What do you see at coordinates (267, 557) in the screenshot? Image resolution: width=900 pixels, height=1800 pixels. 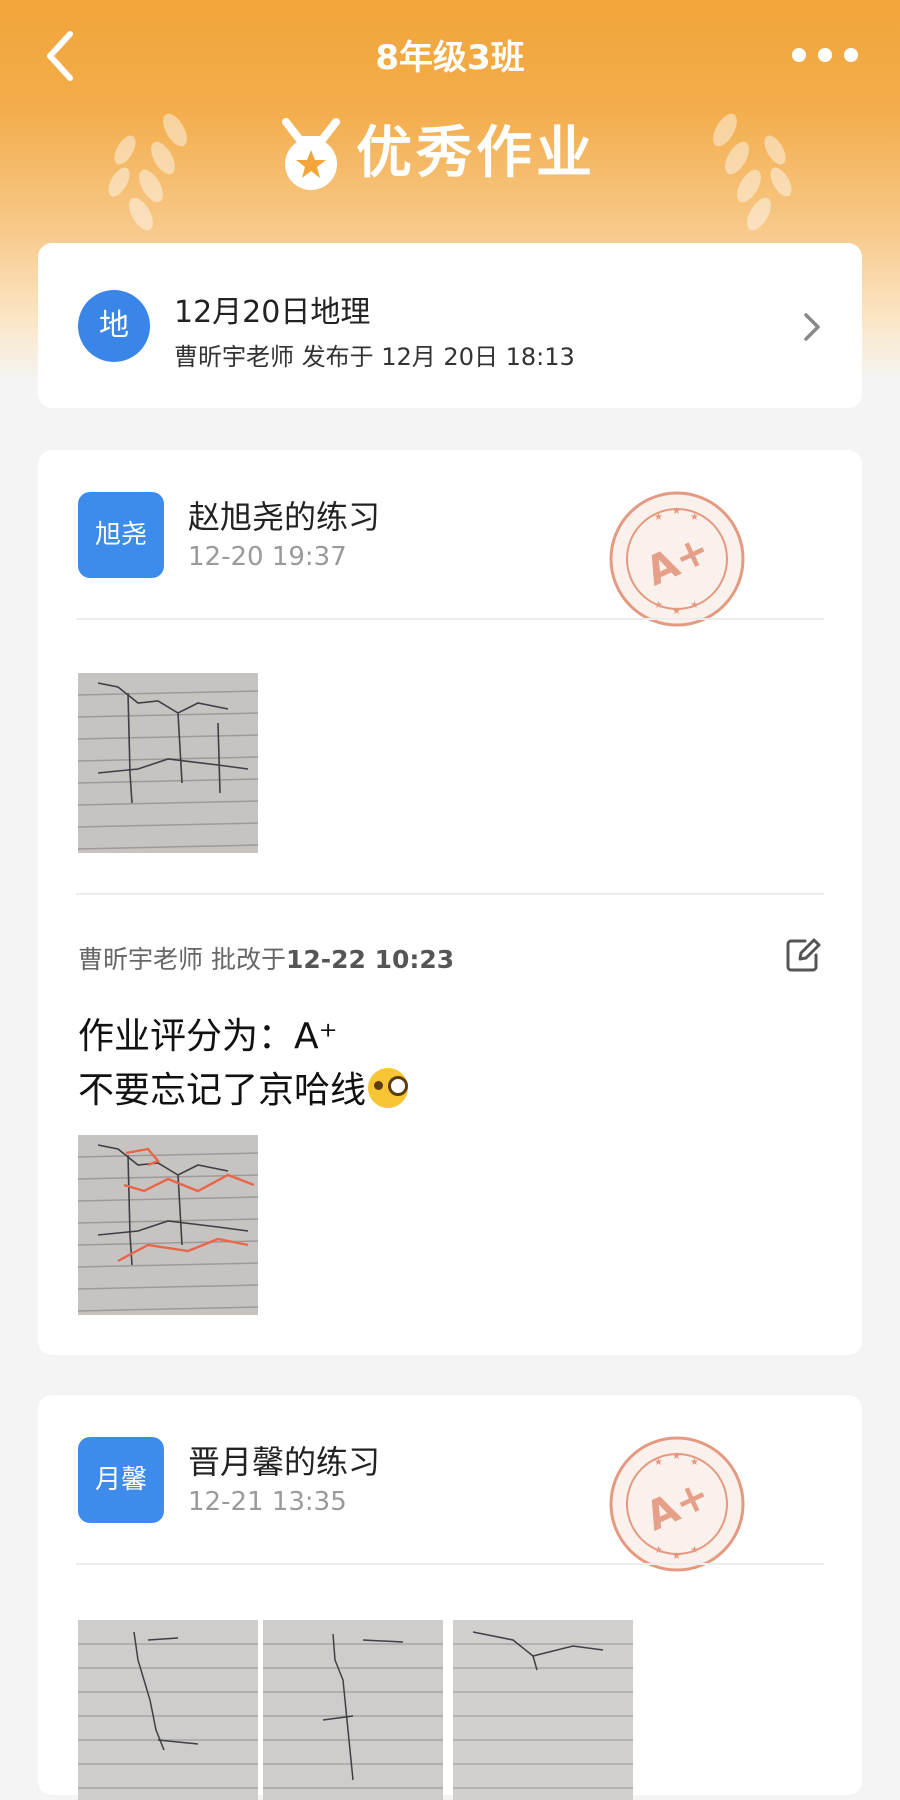 I see `submission-time: 12-20 19:37` at bounding box center [267, 557].